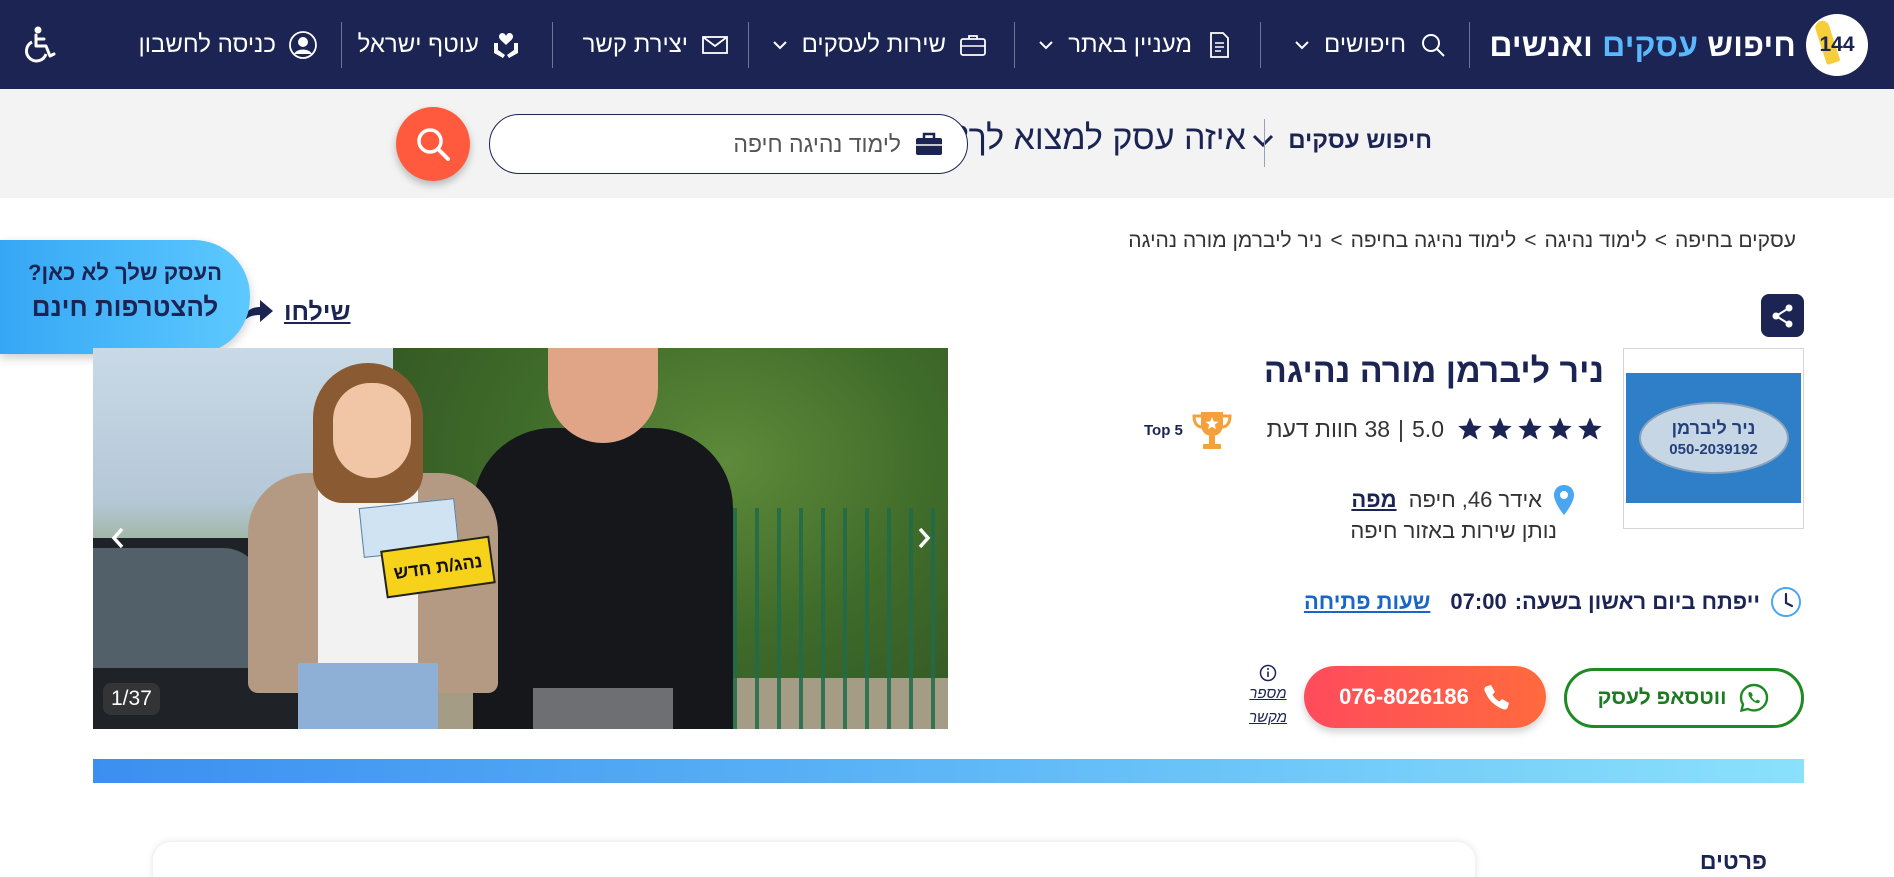  I want to click on whatsapp-button: ווטסאפ לעסק, so click(1684, 698).